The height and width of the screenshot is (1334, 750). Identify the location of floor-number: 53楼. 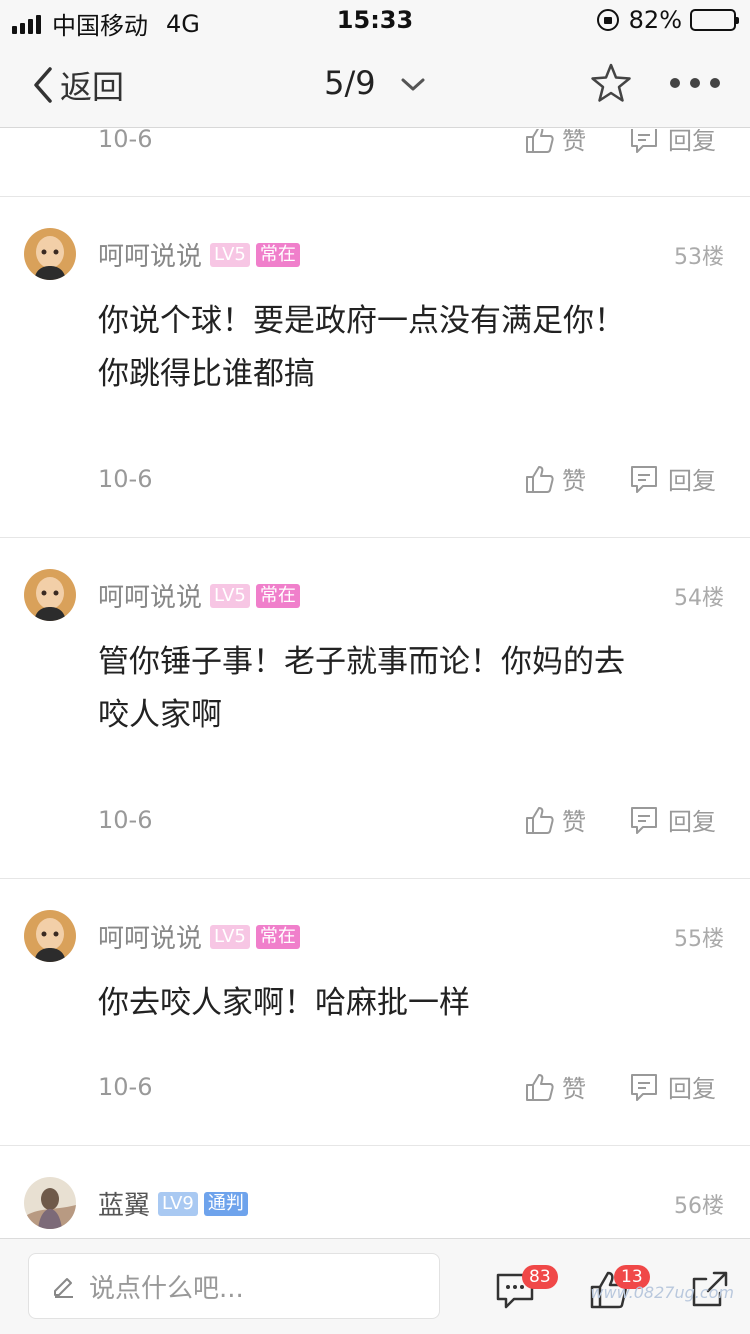
(699, 257).